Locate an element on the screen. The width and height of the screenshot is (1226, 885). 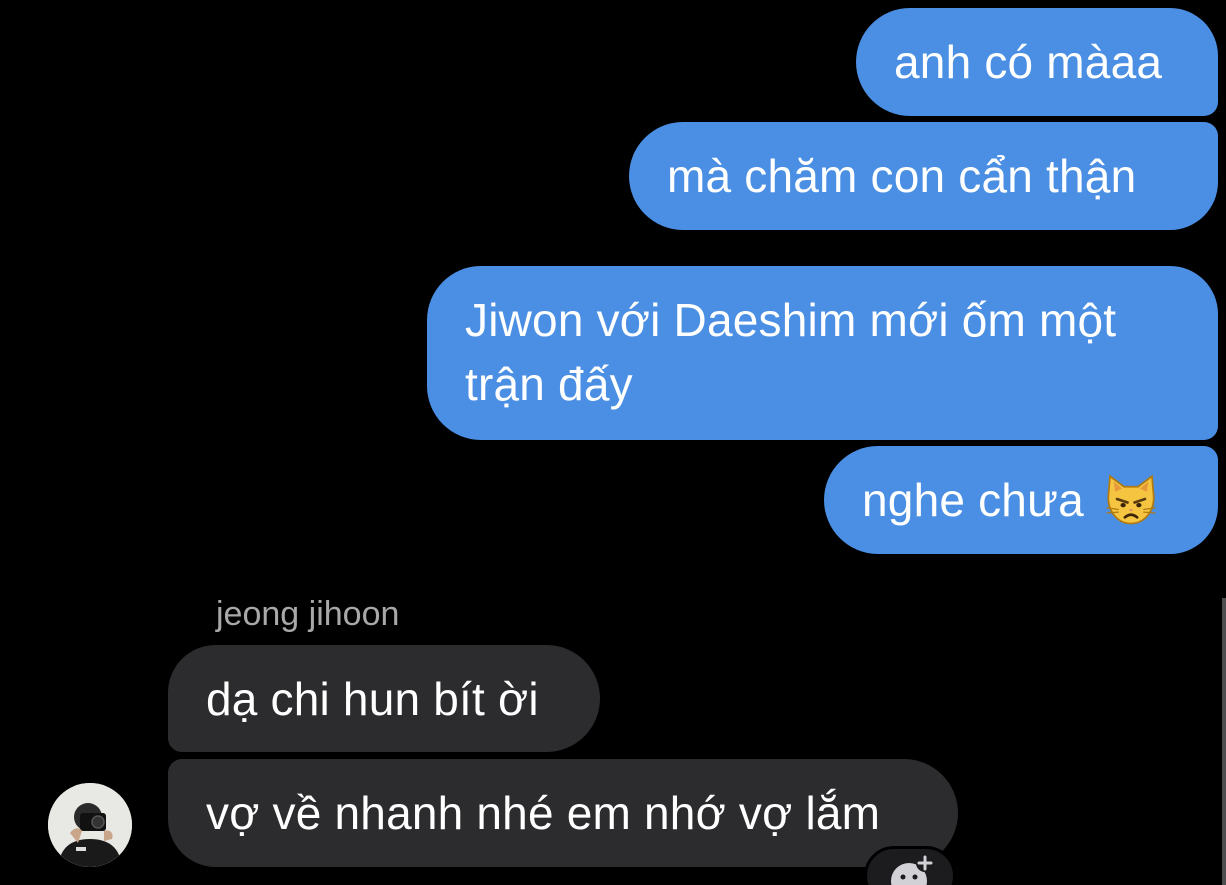
outgoing-message-bubble: Jiwon với Daeshim mới ốm một trận đấy is located at coordinates (822, 353).